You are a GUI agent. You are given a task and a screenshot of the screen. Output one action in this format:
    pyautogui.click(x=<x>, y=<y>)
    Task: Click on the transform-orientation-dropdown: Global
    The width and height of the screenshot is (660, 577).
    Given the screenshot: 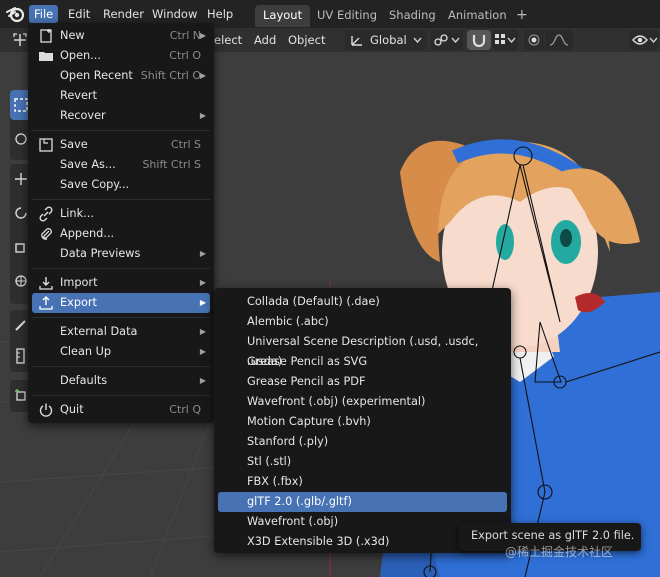 What is the action you would take?
    pyautogui.click(x=386, y=40)
    